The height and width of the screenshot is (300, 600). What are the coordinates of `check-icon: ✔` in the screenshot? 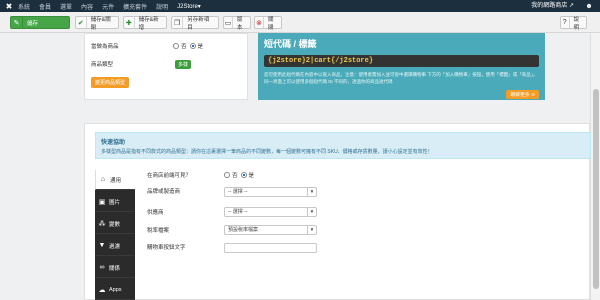 It's located at (81, 22).